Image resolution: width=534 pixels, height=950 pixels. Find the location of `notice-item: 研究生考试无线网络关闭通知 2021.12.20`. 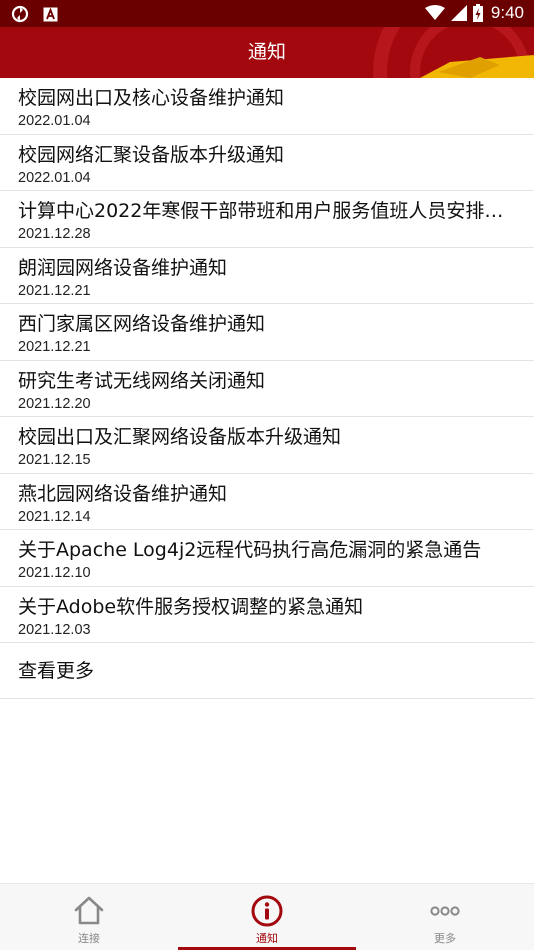

notice-item: 研究生考试无线网络关闭通知 2021.12.20 is located at coordinates (267, 389).